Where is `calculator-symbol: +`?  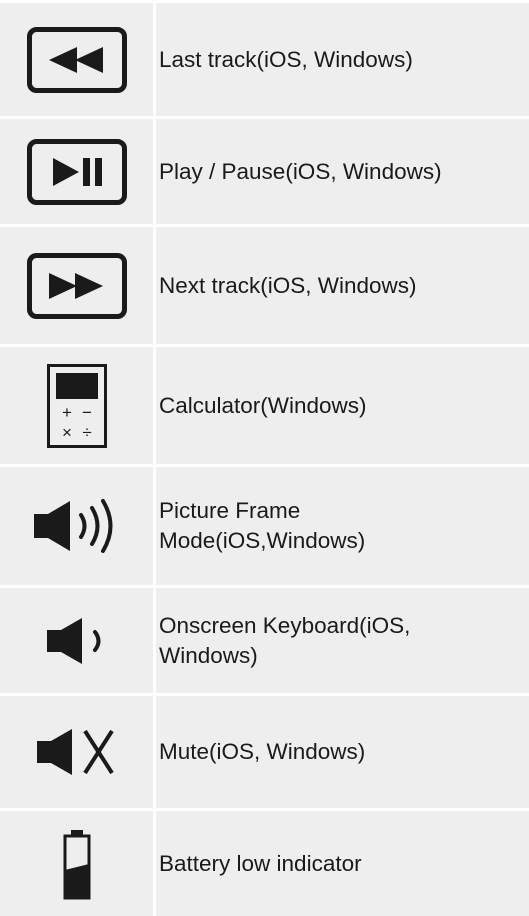 calculator-symbol: + is located at coordinates (67, 412).